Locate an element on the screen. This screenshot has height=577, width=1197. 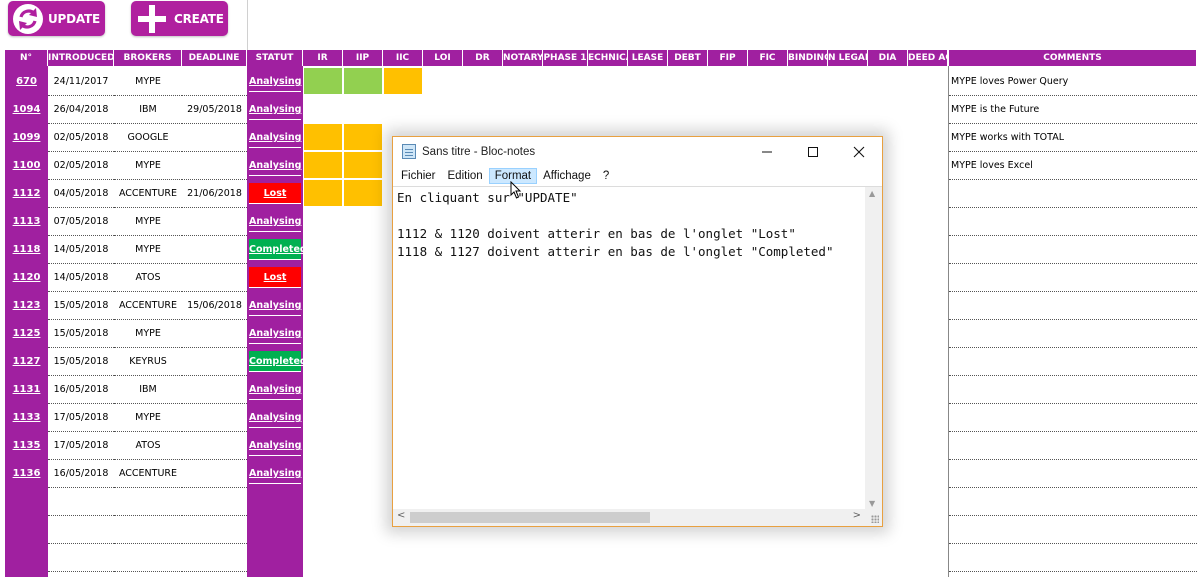
menu-help: ? is located at coordinates (606, 176).